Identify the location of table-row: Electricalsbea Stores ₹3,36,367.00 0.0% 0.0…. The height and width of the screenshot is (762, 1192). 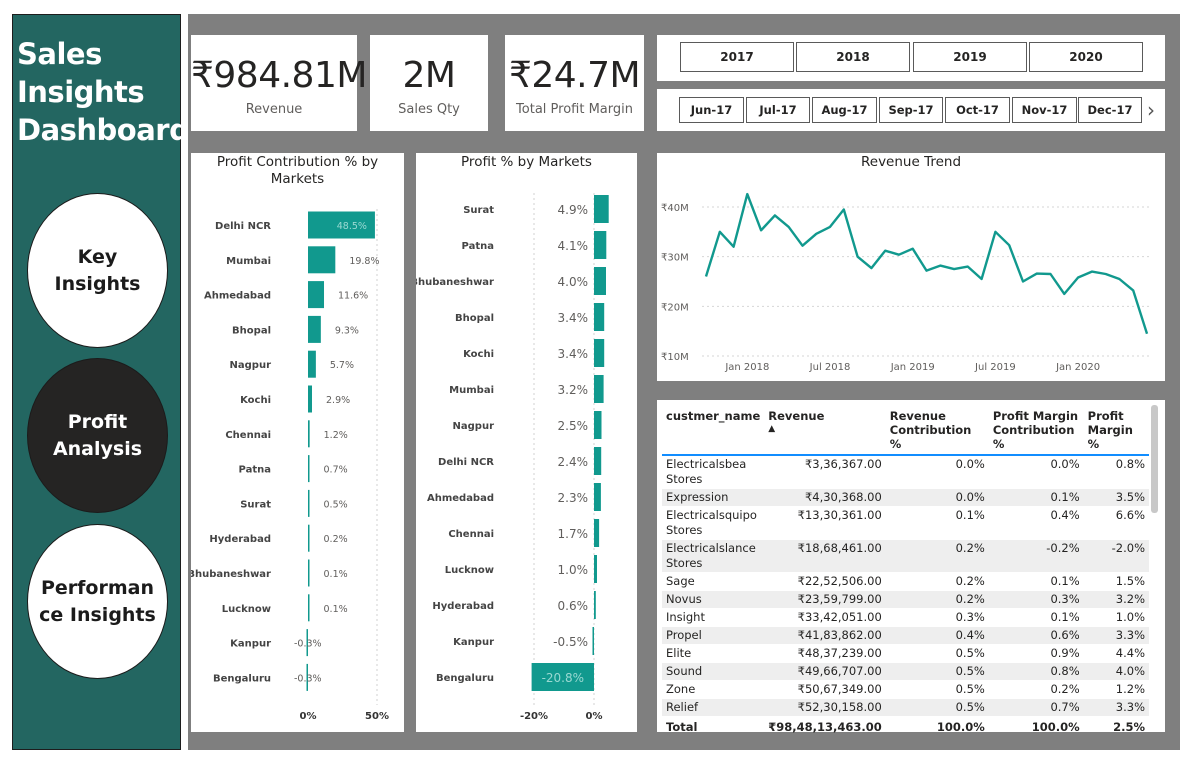
(905, 472).